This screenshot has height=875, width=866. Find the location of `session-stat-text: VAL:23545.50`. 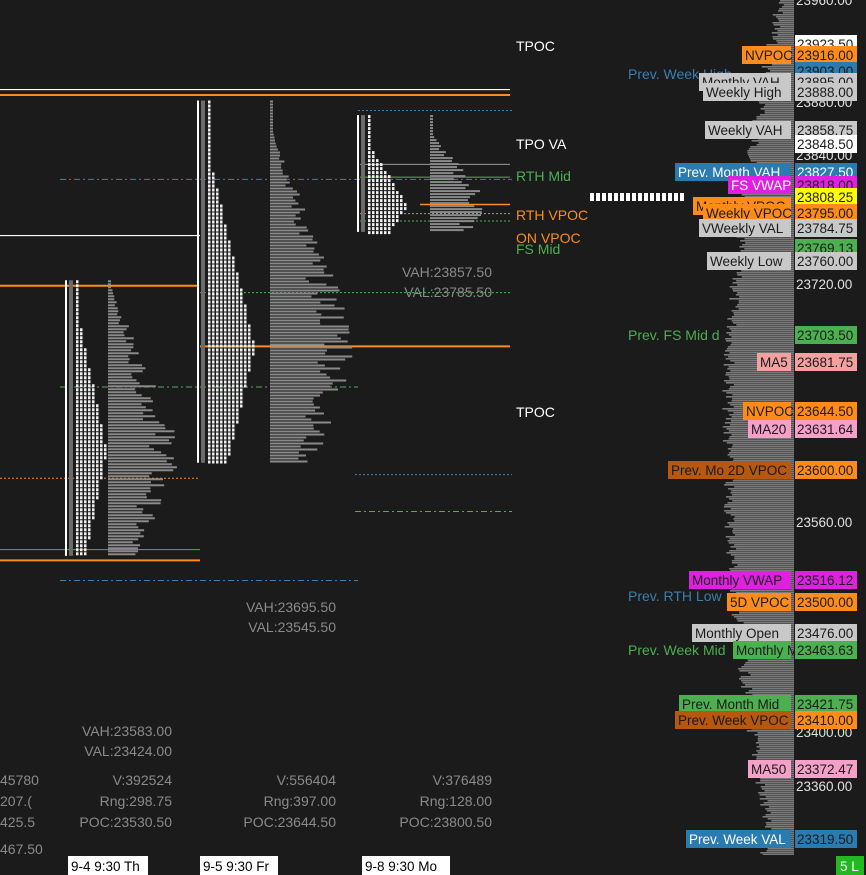

session-stat-text: VAL:23545.50 is located at coordinates (292, 627).